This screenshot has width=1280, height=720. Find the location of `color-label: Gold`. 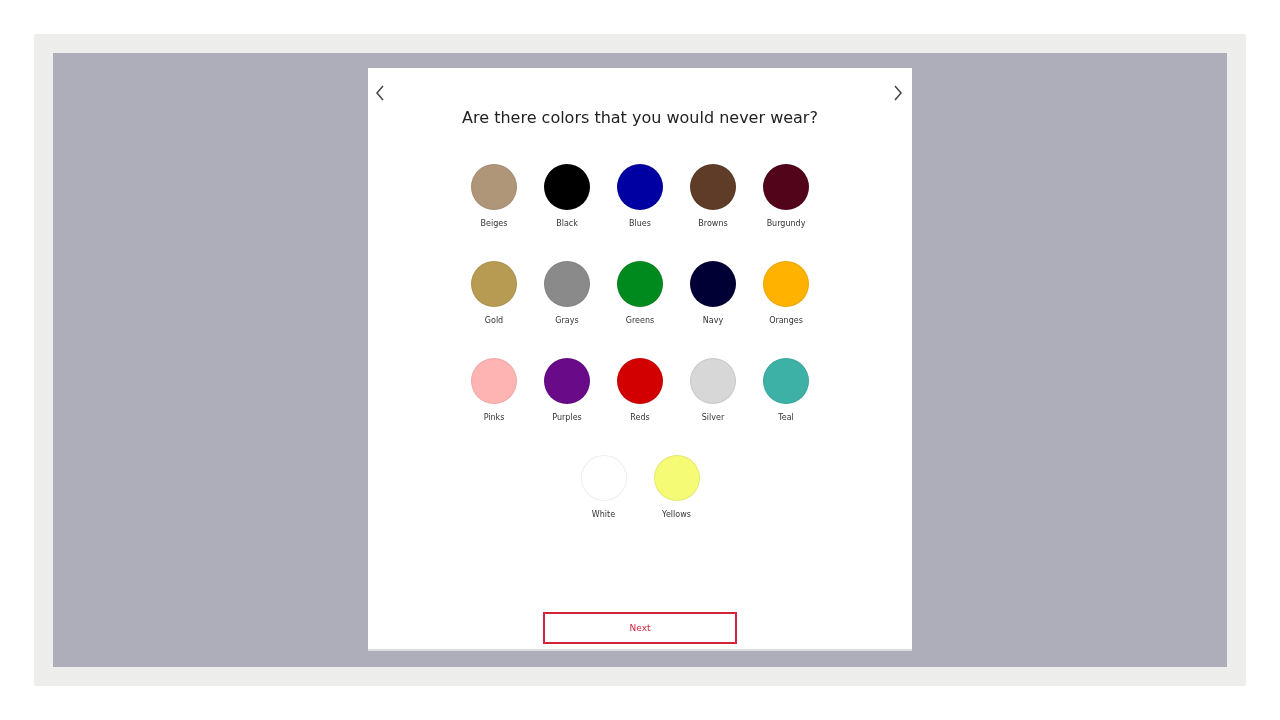

color-label: Gold is located at coordinates (494, 321).